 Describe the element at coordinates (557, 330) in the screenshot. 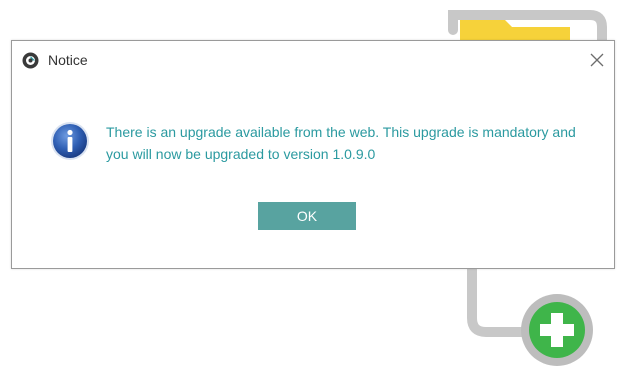

I see `add-plus-icon` at that location.